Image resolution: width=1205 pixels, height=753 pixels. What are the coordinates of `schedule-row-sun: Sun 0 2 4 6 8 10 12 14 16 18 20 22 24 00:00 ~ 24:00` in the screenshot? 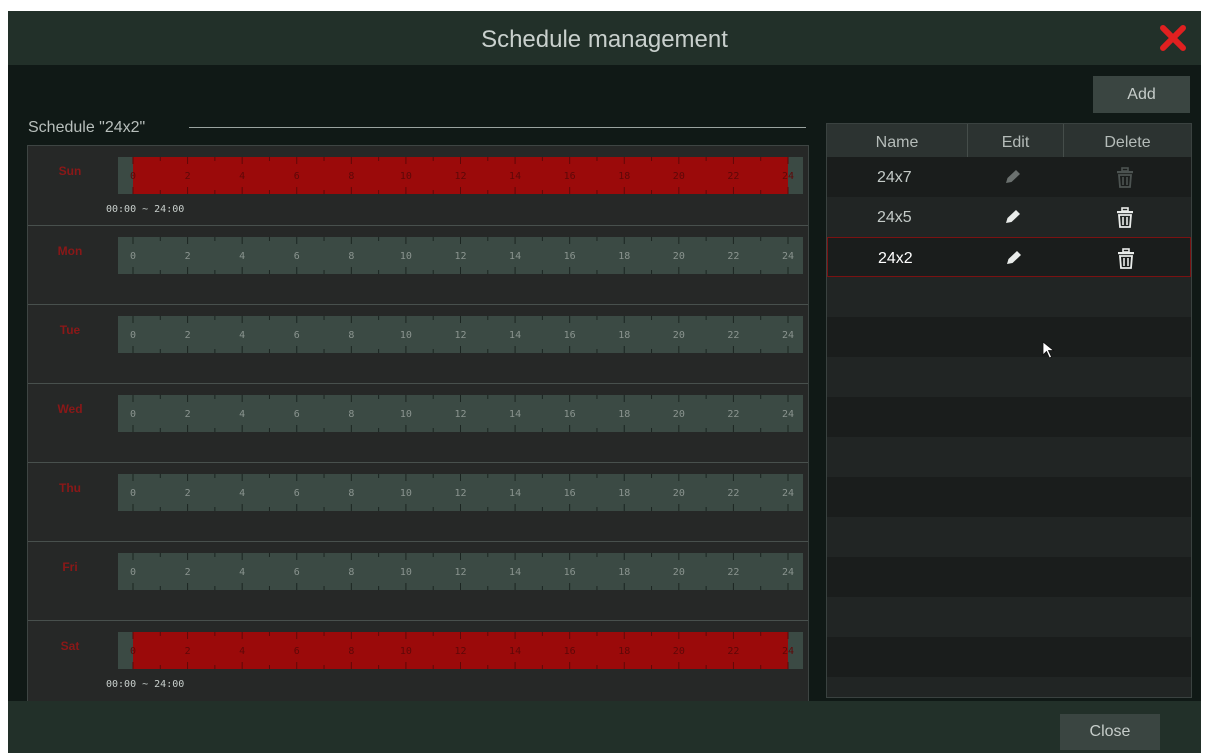 It's located at (418, 184).